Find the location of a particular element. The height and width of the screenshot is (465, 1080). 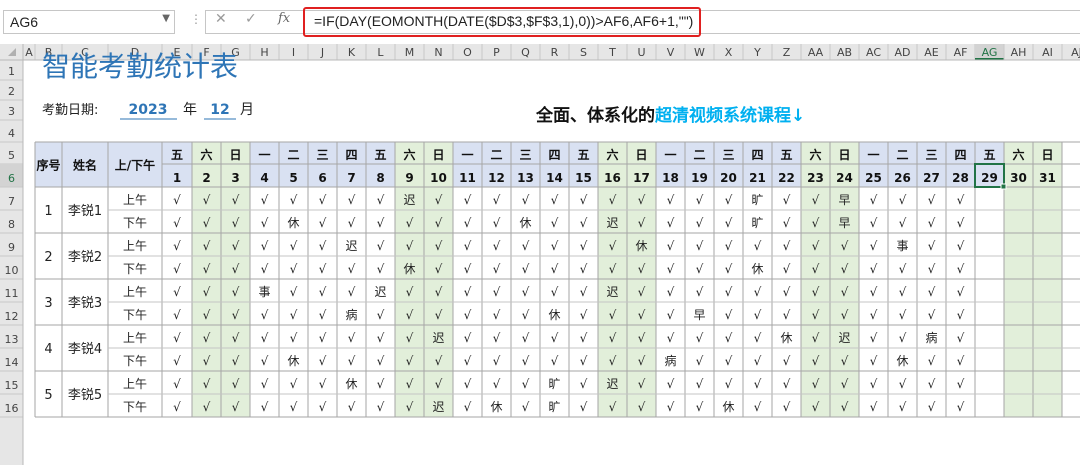

month-value: 12 is located at coordinates (219, 110).